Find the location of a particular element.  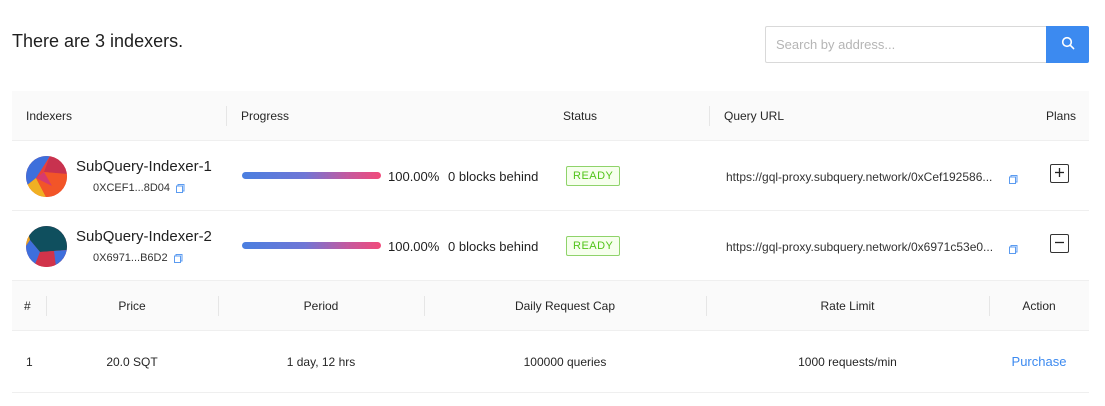

plan-action-cell: Purchase is located at coordinates (1039, 362).